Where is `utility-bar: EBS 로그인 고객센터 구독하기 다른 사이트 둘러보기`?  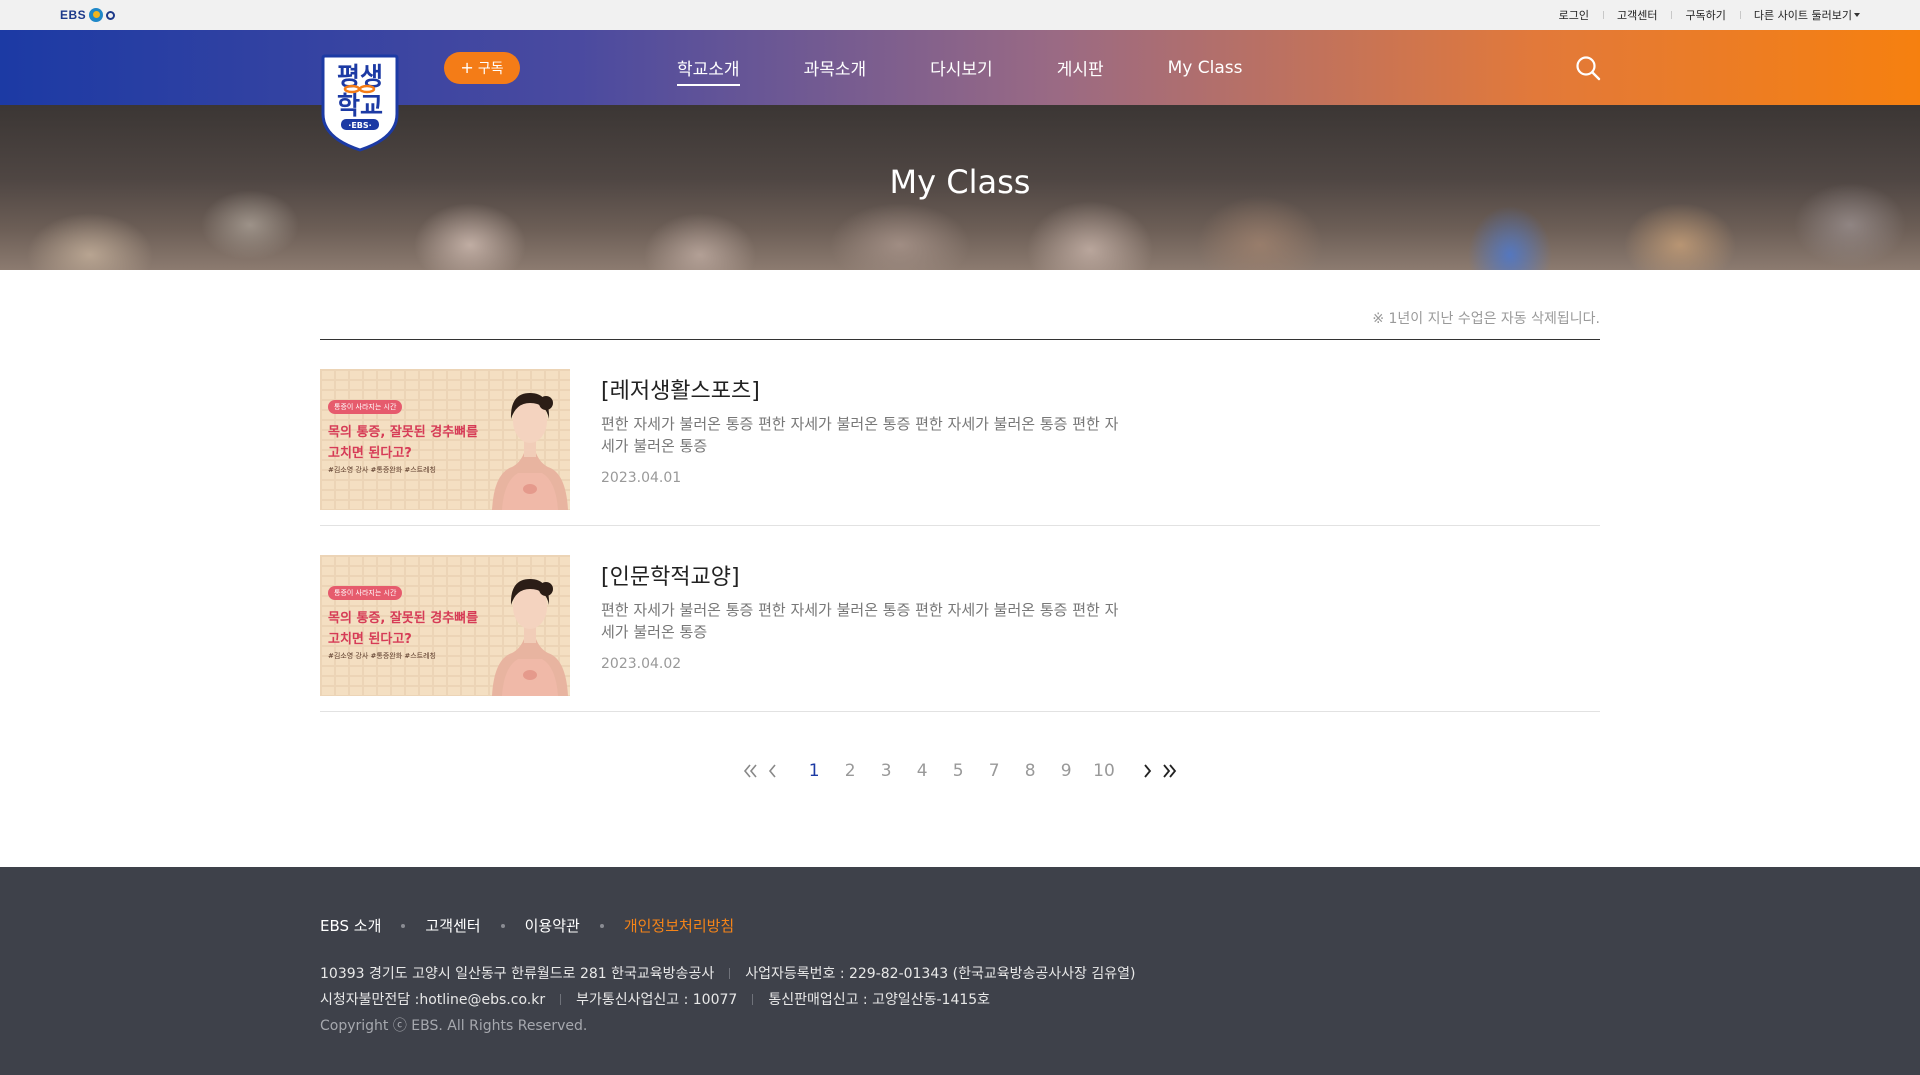 utility-bar: EBS 로그인 고객센터 구독하기 다른 사이트 둘러보기 is located at coordinates (960, 15).